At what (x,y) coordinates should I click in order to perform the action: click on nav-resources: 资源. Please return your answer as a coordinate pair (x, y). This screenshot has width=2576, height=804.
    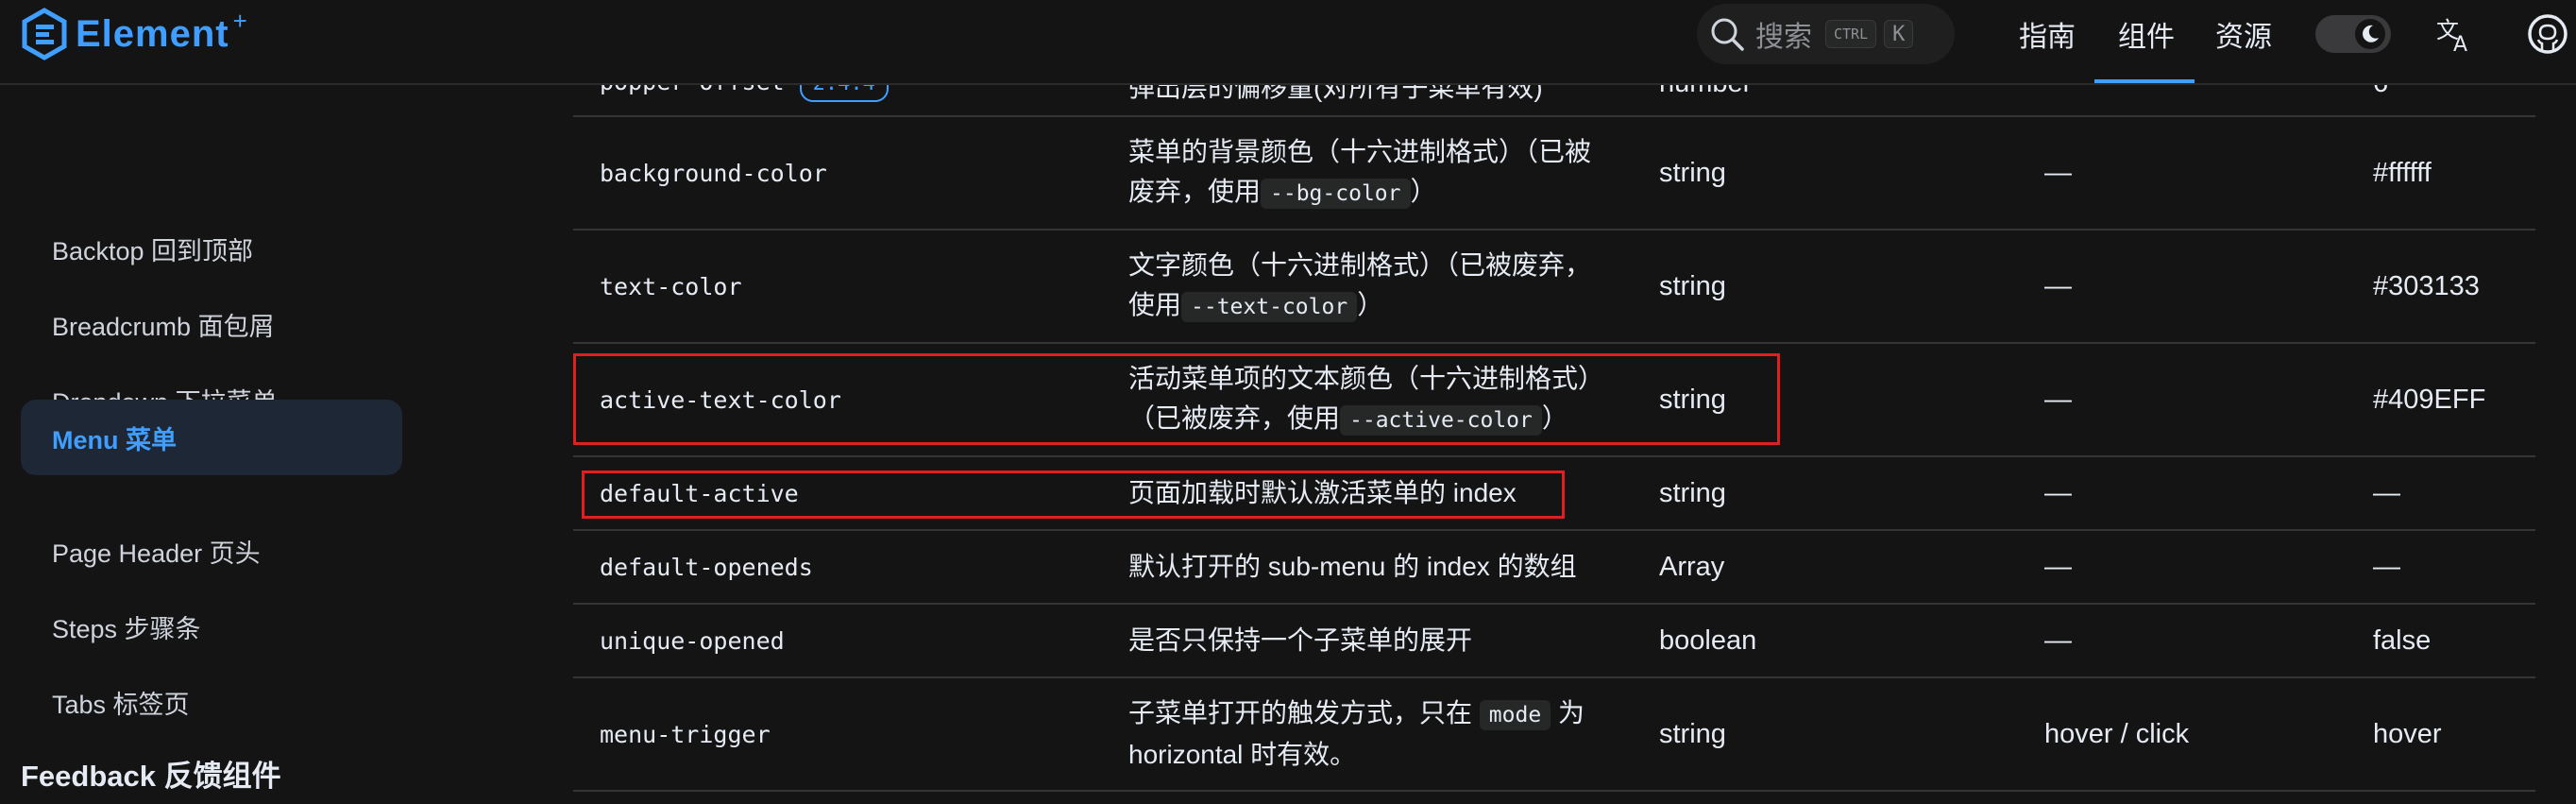
    Looking at the image, I should click on (2243, 34).